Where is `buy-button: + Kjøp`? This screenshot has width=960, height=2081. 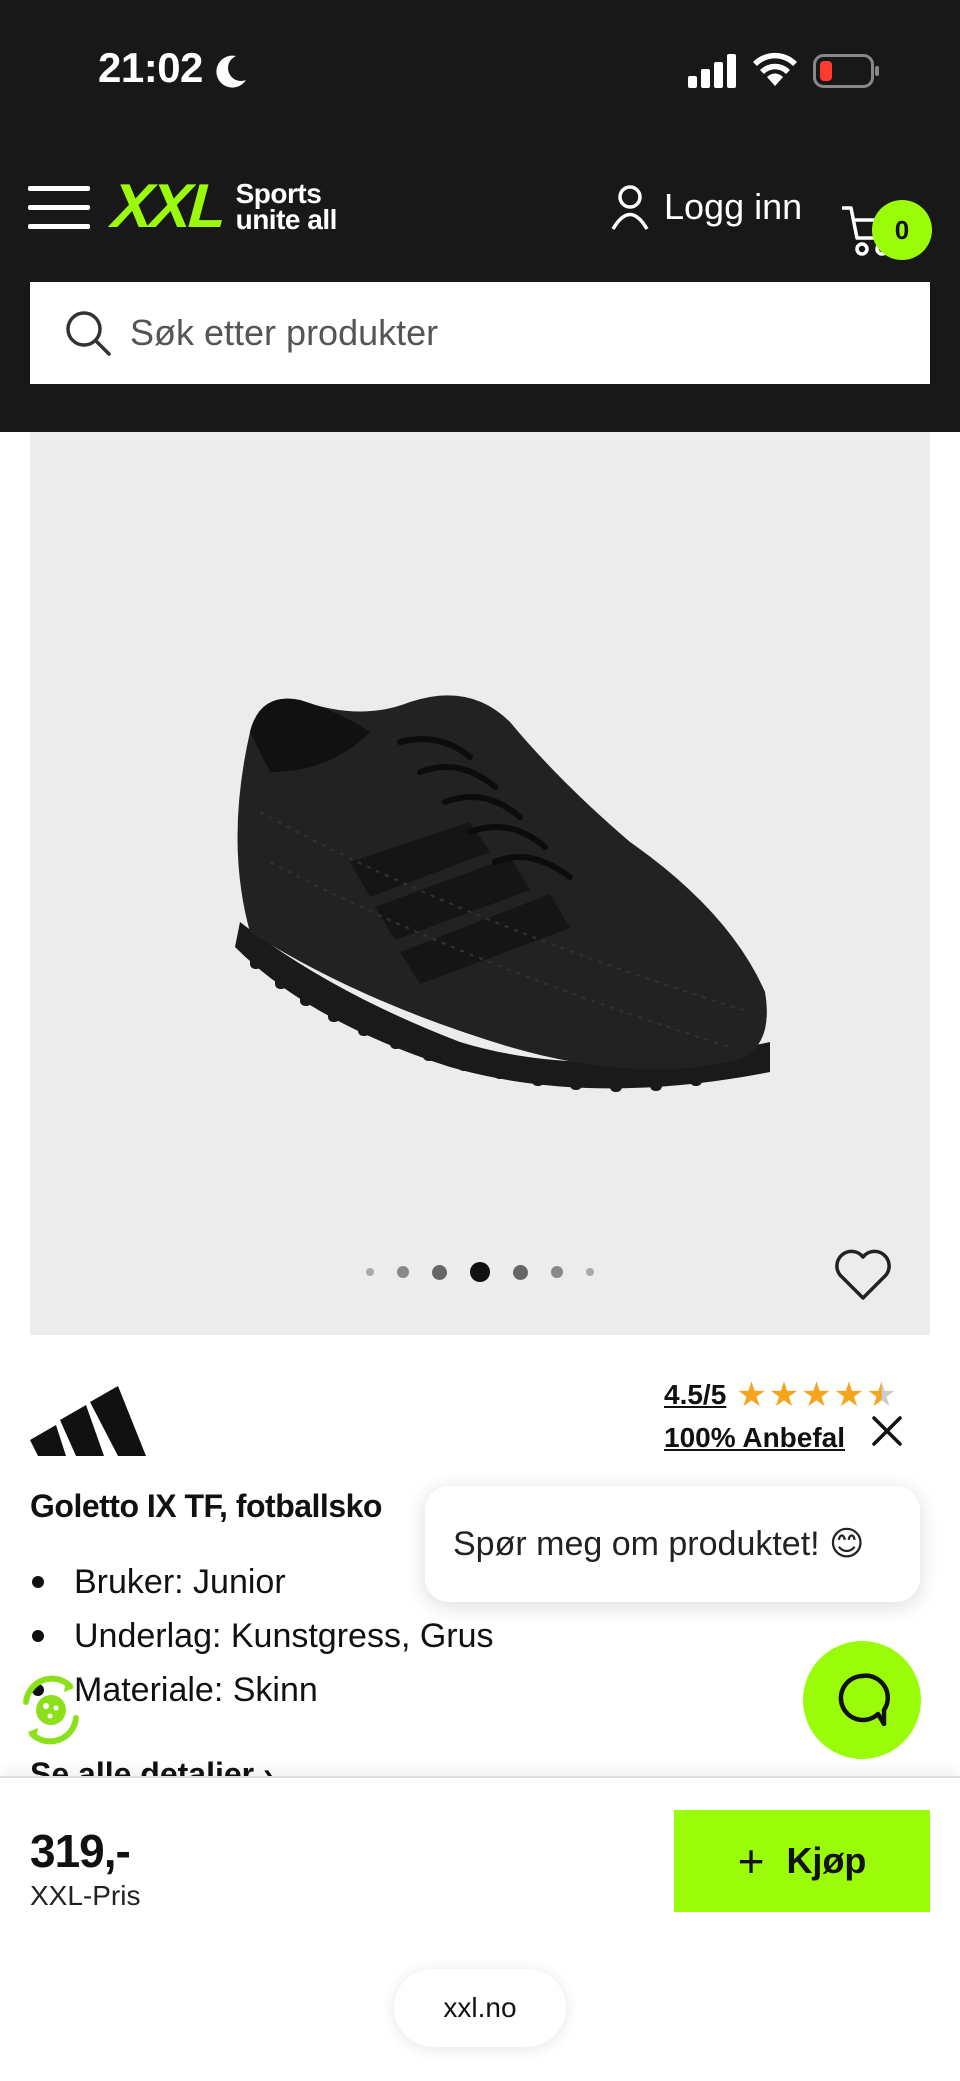 buy-button: + Kjøp is located at coordinates (802, 1861).